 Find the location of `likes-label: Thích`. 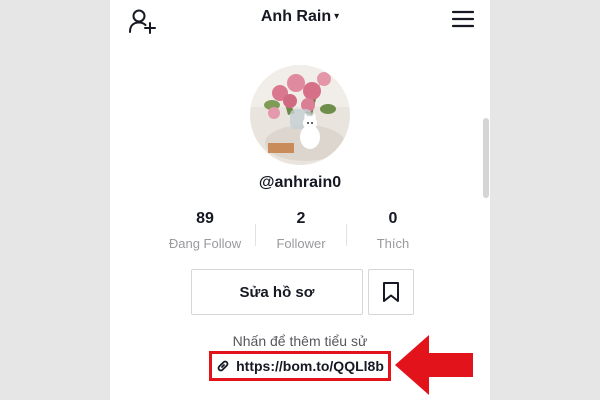

likes-label: Thích is located at coordinates (393, 243).